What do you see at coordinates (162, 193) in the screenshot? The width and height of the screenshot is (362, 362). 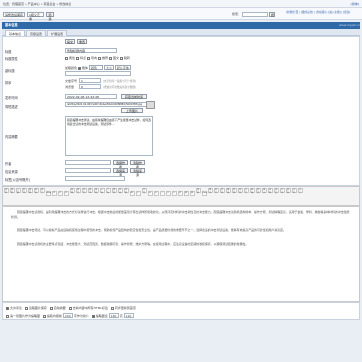 I see `editor-tool-icon: I` at bounding box center [162, 193].